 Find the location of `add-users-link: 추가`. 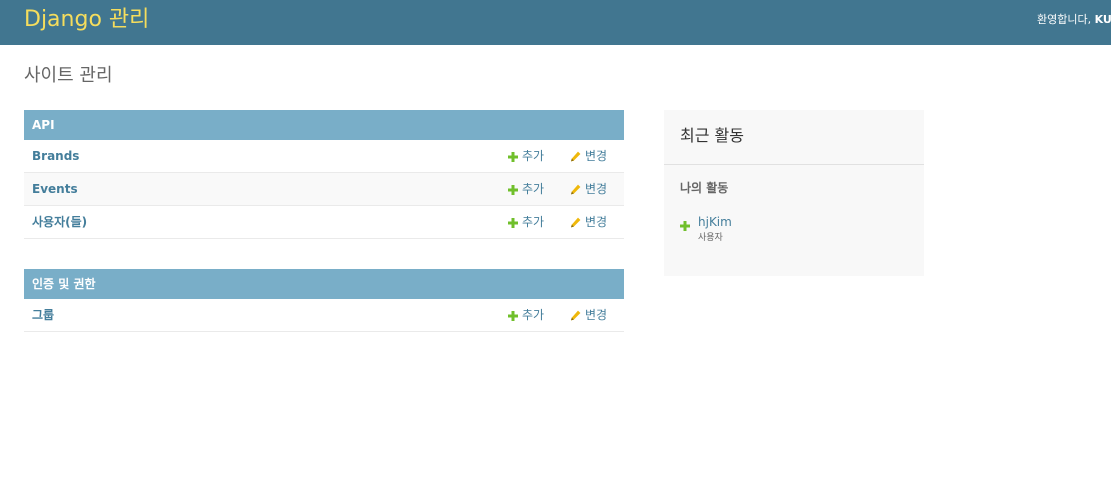

add-users-link: 추가 is located at coordinates (526, 222).